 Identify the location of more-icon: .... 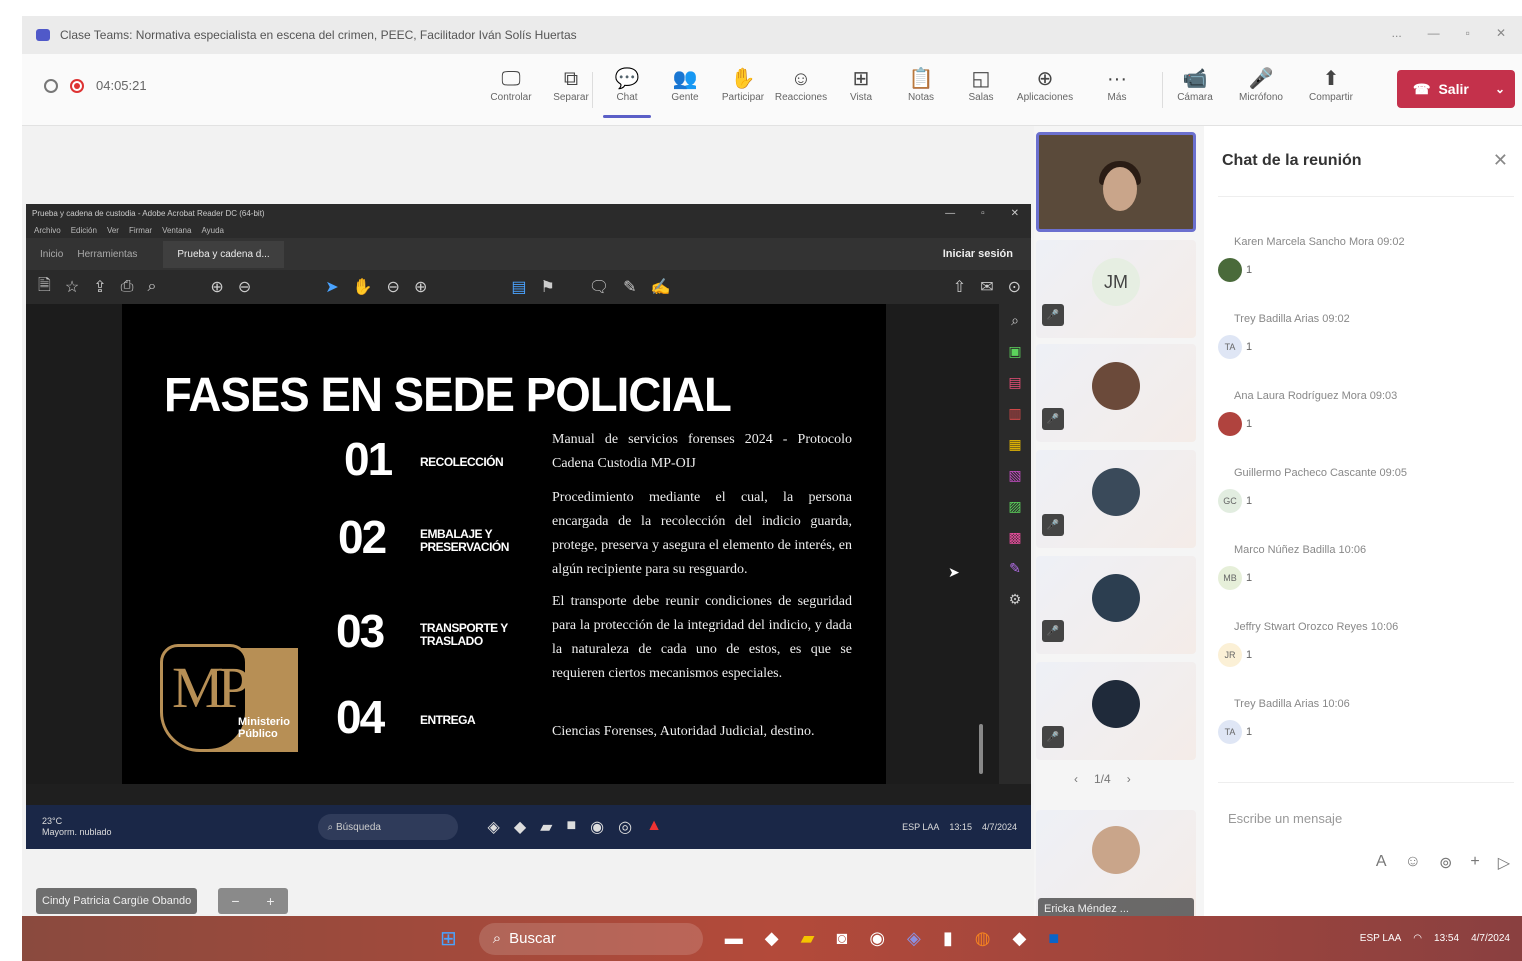
(1397, 33).